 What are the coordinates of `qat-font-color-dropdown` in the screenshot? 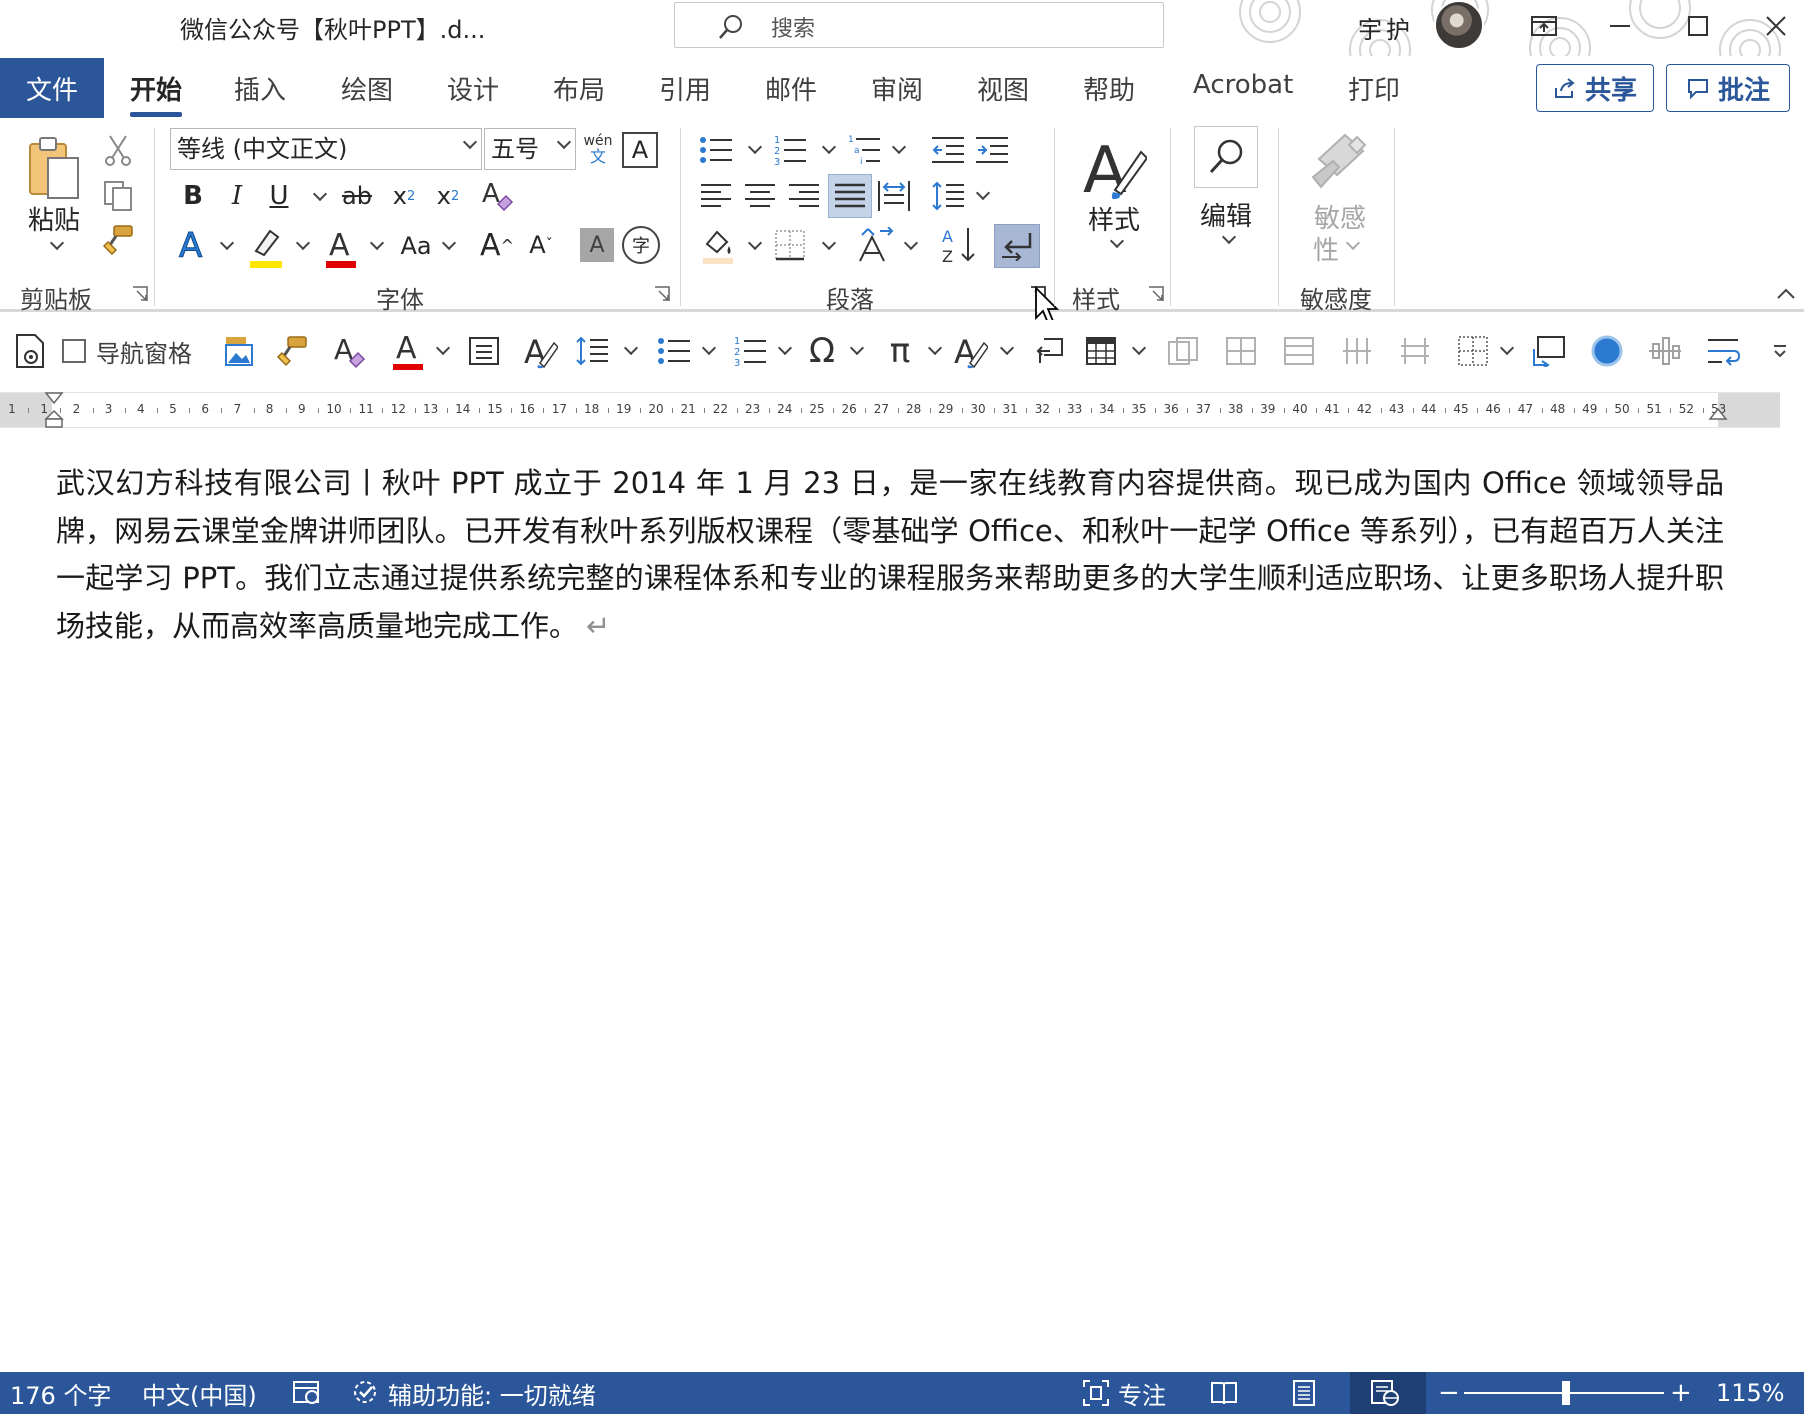 It's located at (440, 351).